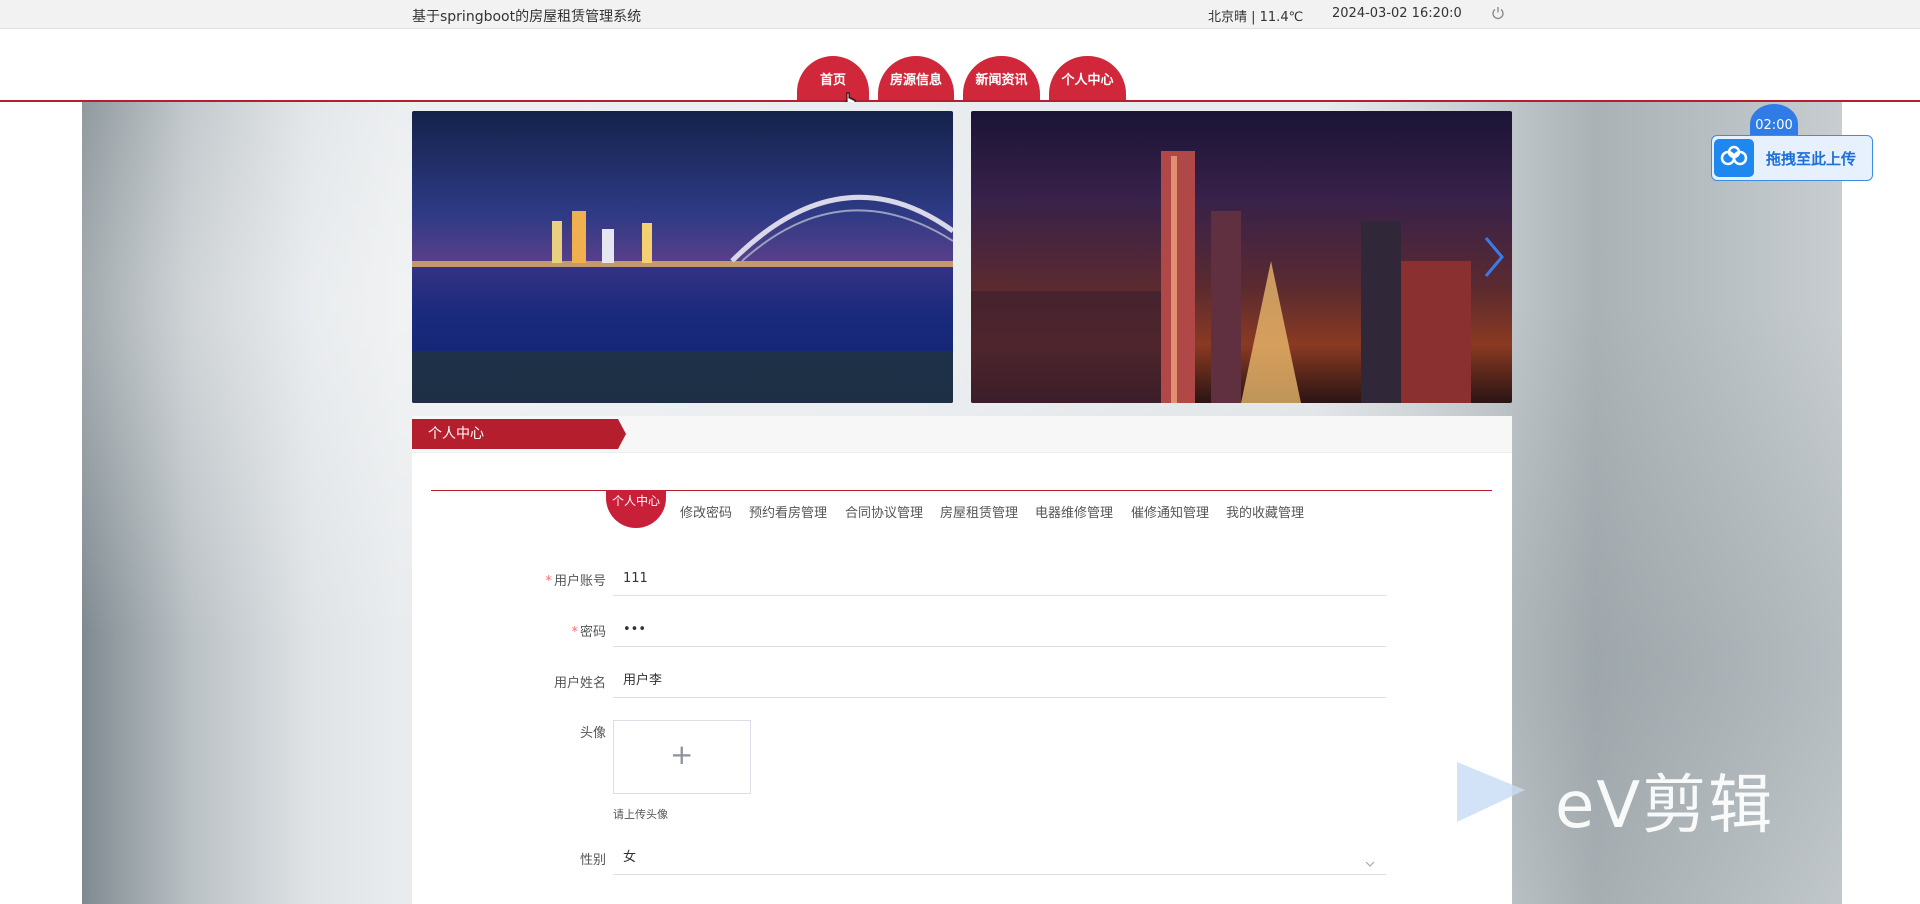 The height and width of the screenshot is (904, 1920). What do you see at coordinates (527, 17) in the screenshot?
I see `site-title: 基于springboot的房屋租赁管理系统` at bounding box center [527, 17].